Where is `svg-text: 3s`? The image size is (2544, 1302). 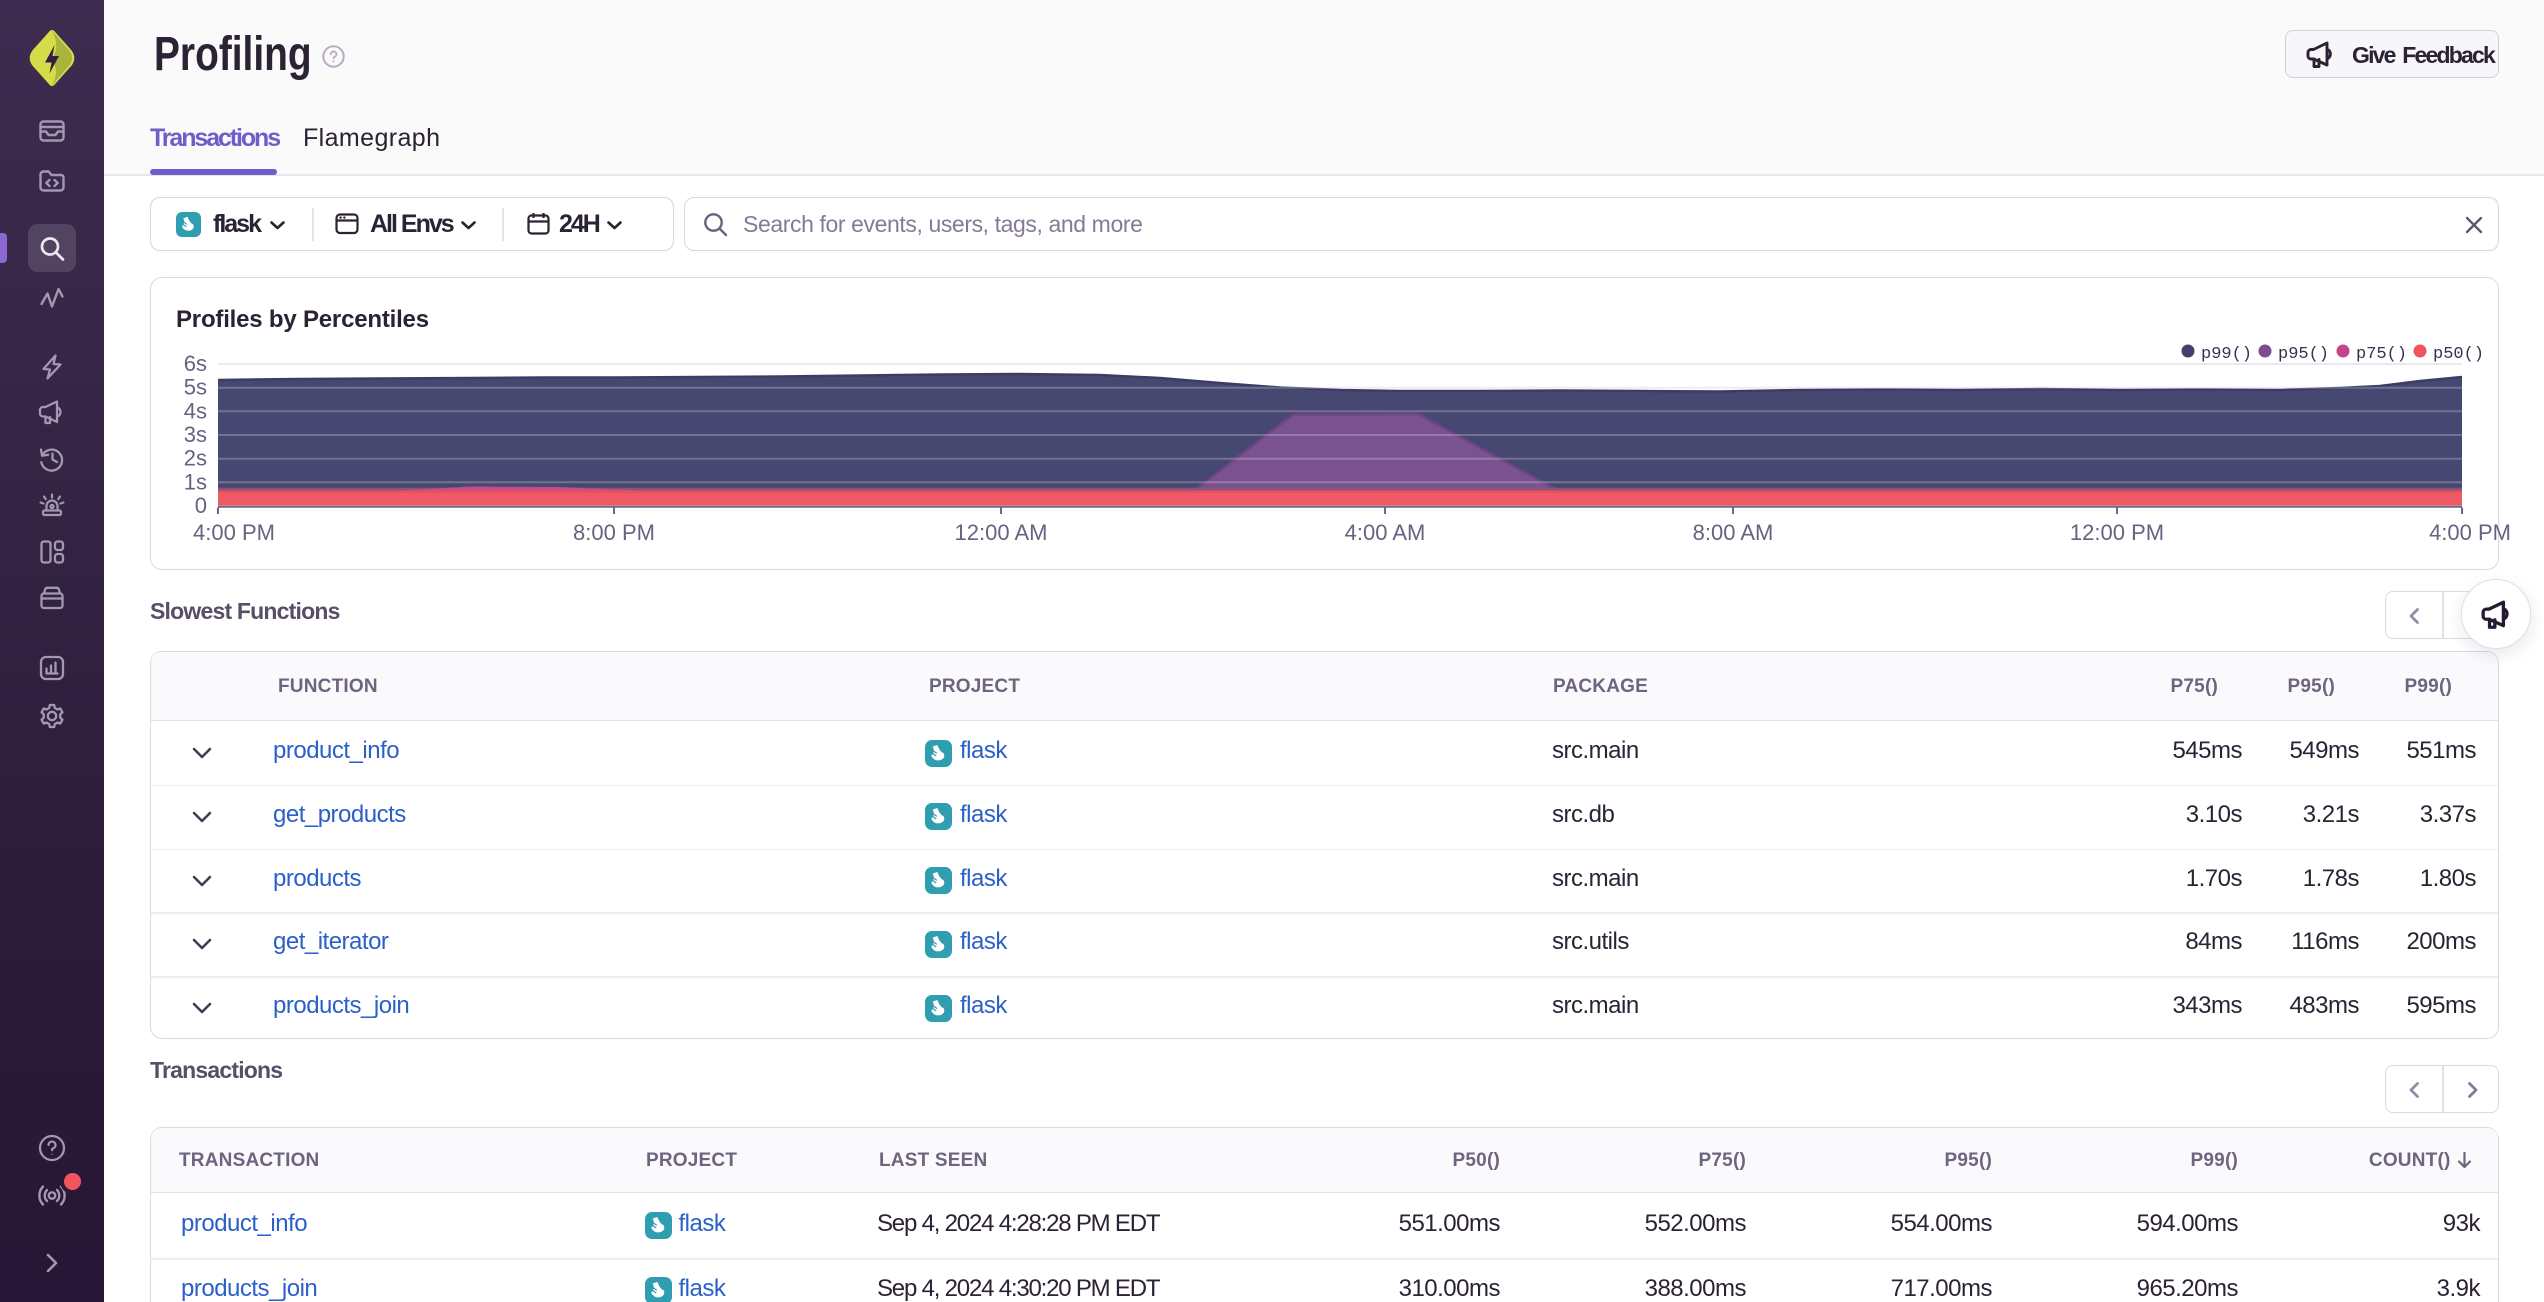 svg-text: 3s is located at coordinates (195, 434).